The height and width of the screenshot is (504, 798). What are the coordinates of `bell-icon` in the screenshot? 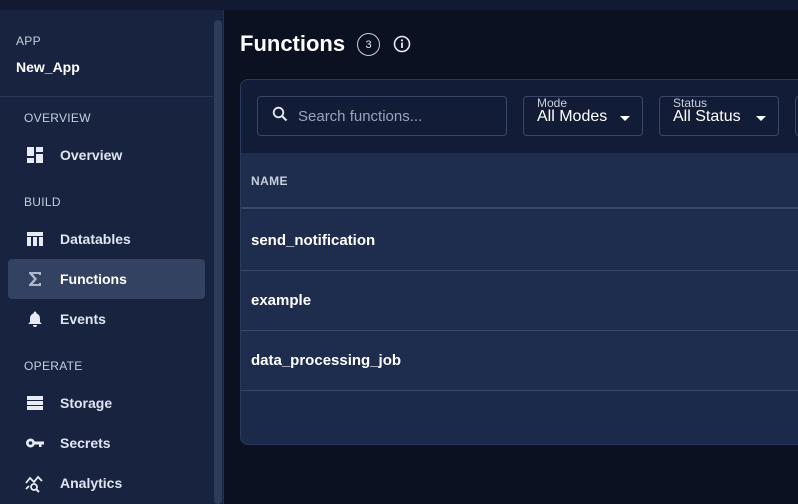 It's located at (35, 319).